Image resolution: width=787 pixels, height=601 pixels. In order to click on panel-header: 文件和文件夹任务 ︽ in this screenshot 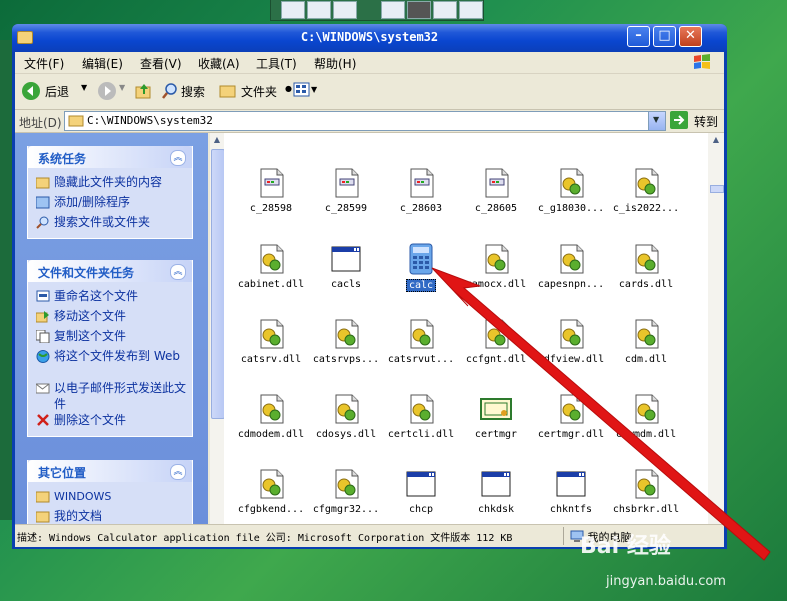, I will do `click(110, 271)`.